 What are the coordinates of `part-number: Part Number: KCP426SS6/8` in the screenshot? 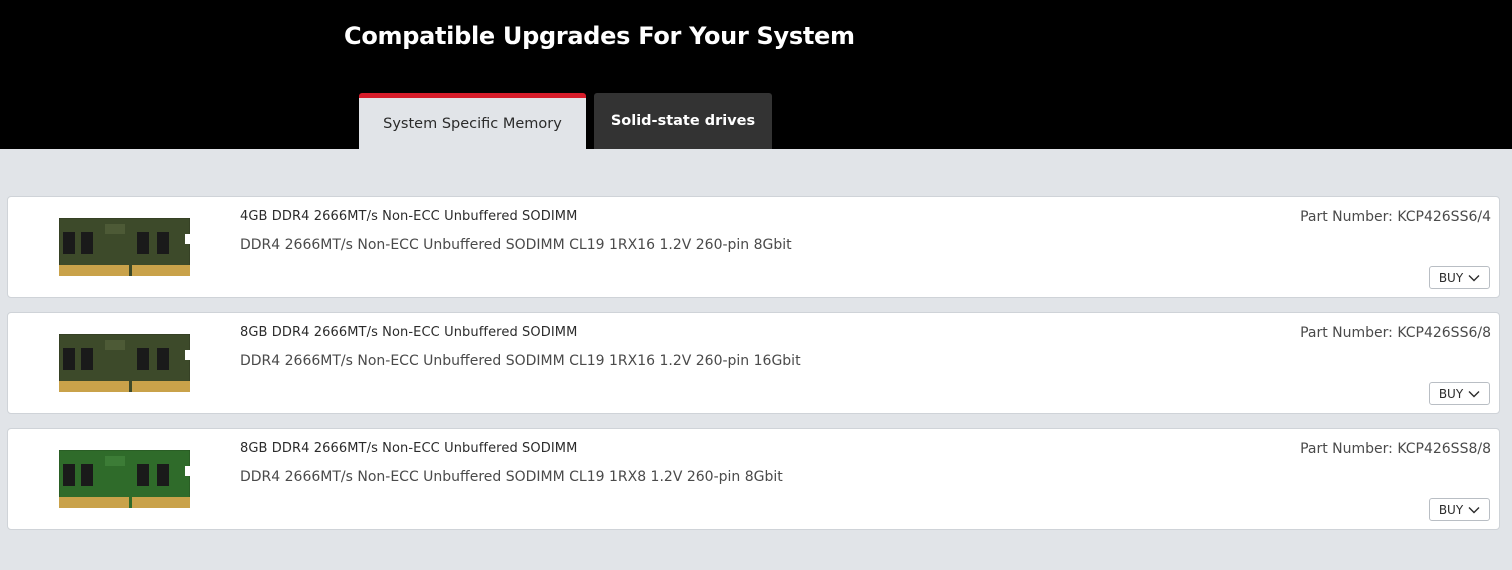 It's located at (1395, 333).